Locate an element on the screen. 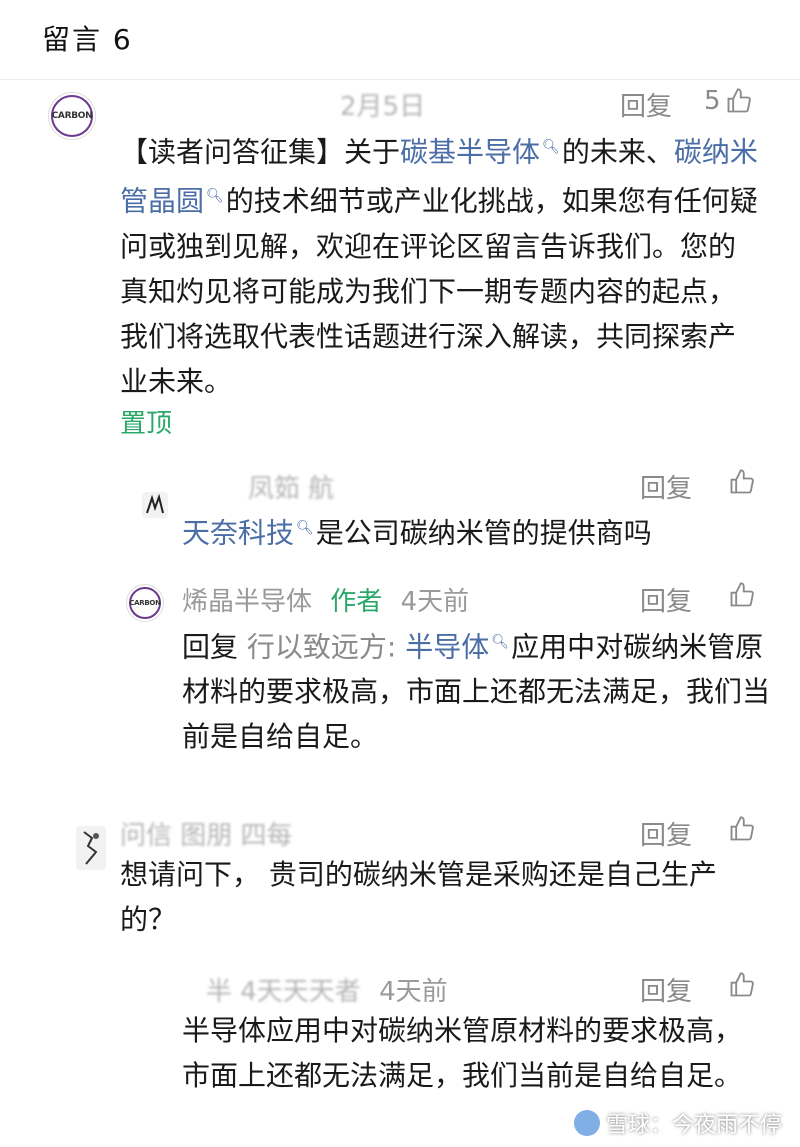 The height and width of the screenshot is (1147, 800). comment-username: 半 4天天天者 is located at coordinates (283, 992).